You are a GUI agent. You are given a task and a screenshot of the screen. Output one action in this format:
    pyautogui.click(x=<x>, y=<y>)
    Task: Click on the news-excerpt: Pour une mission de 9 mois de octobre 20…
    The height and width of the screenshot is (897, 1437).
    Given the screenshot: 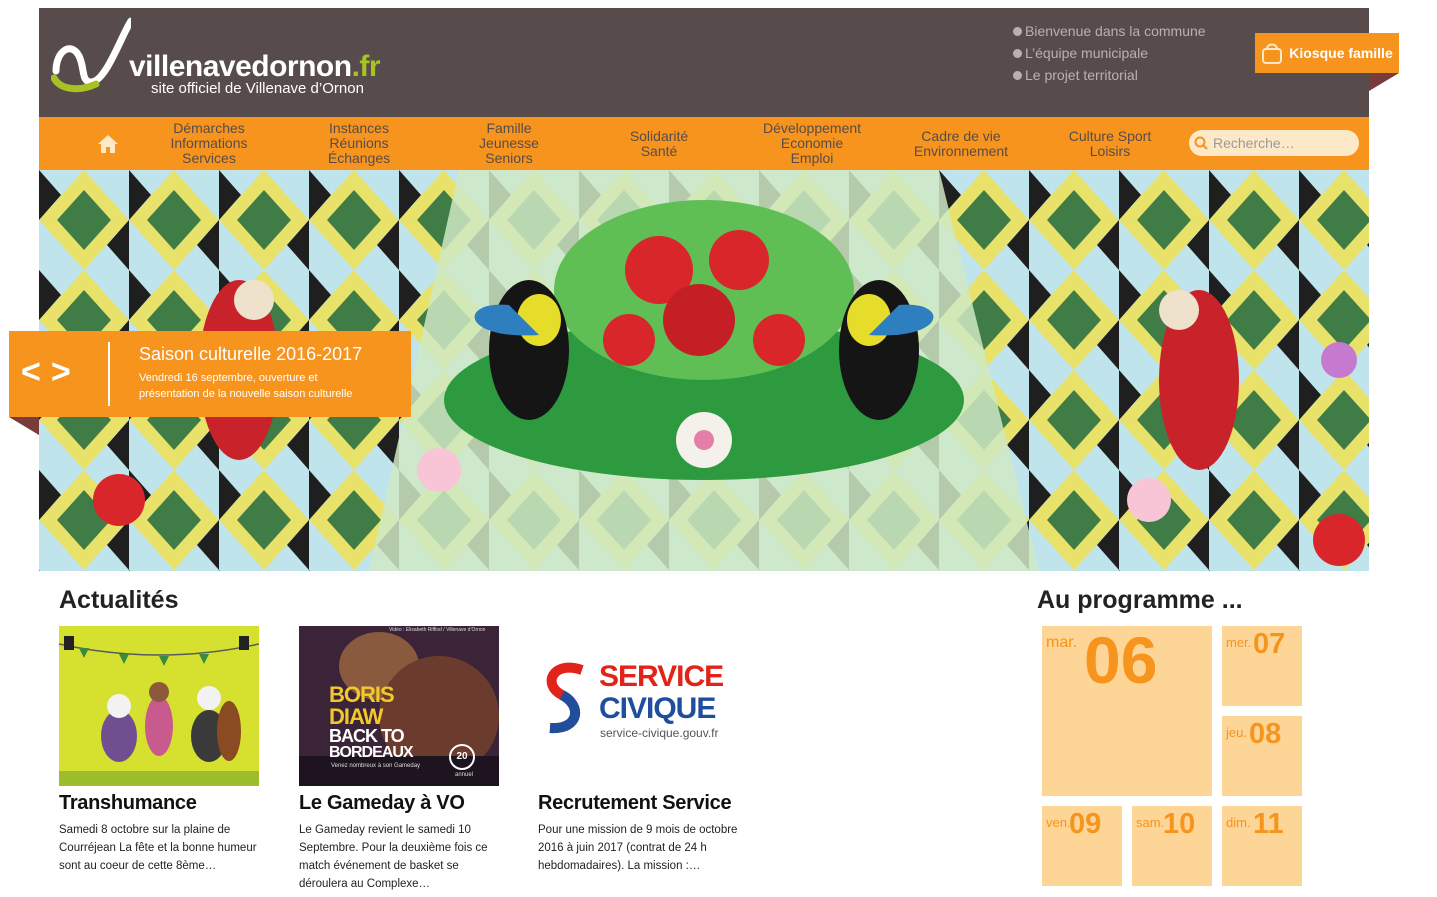 What is the action you would take?
    pyautogui.click(x=638, y=848)
    